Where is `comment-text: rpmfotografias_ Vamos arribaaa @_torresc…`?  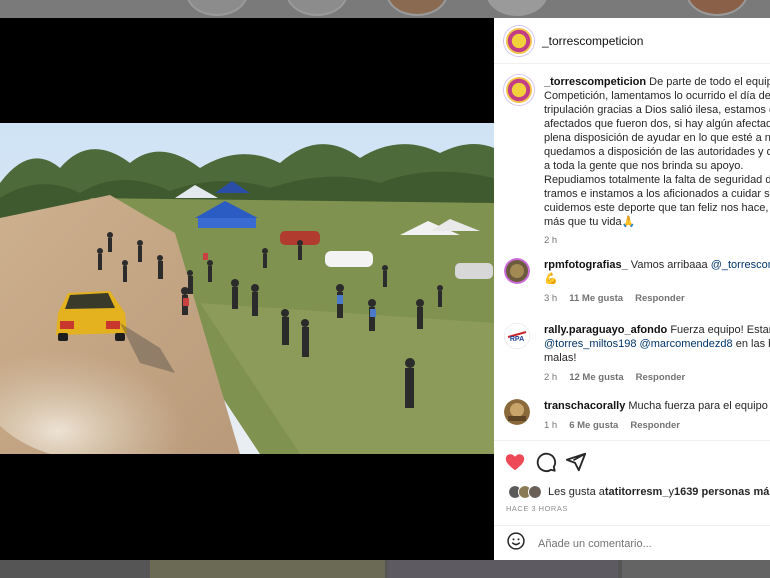
comment-text: rpmfotografias_ Vamos arribaaa @_torresc… is located at coordinates (657, 265).